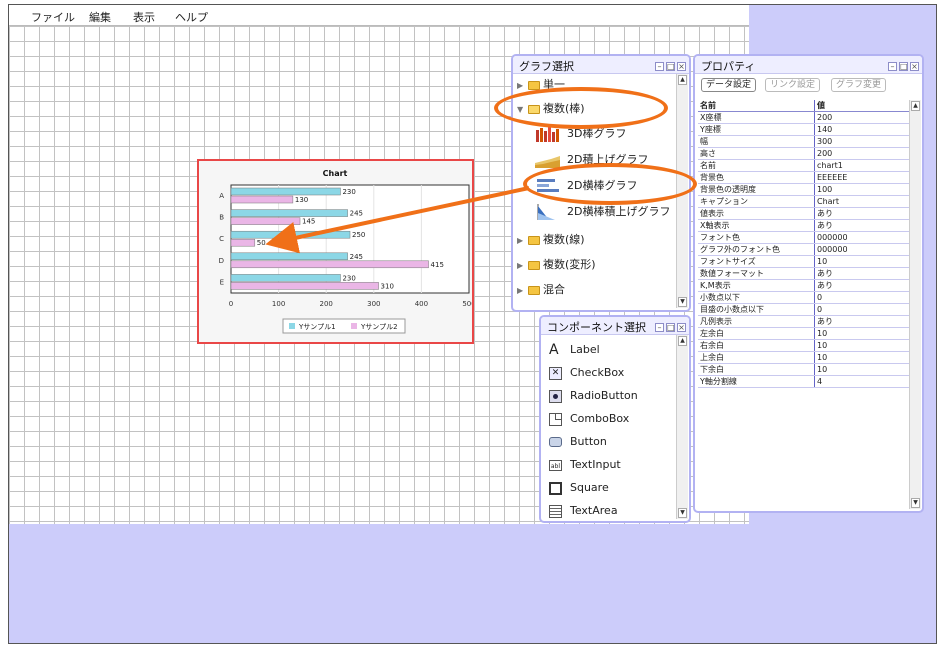  I want to click on annotation-arrow, so click(397, 220).